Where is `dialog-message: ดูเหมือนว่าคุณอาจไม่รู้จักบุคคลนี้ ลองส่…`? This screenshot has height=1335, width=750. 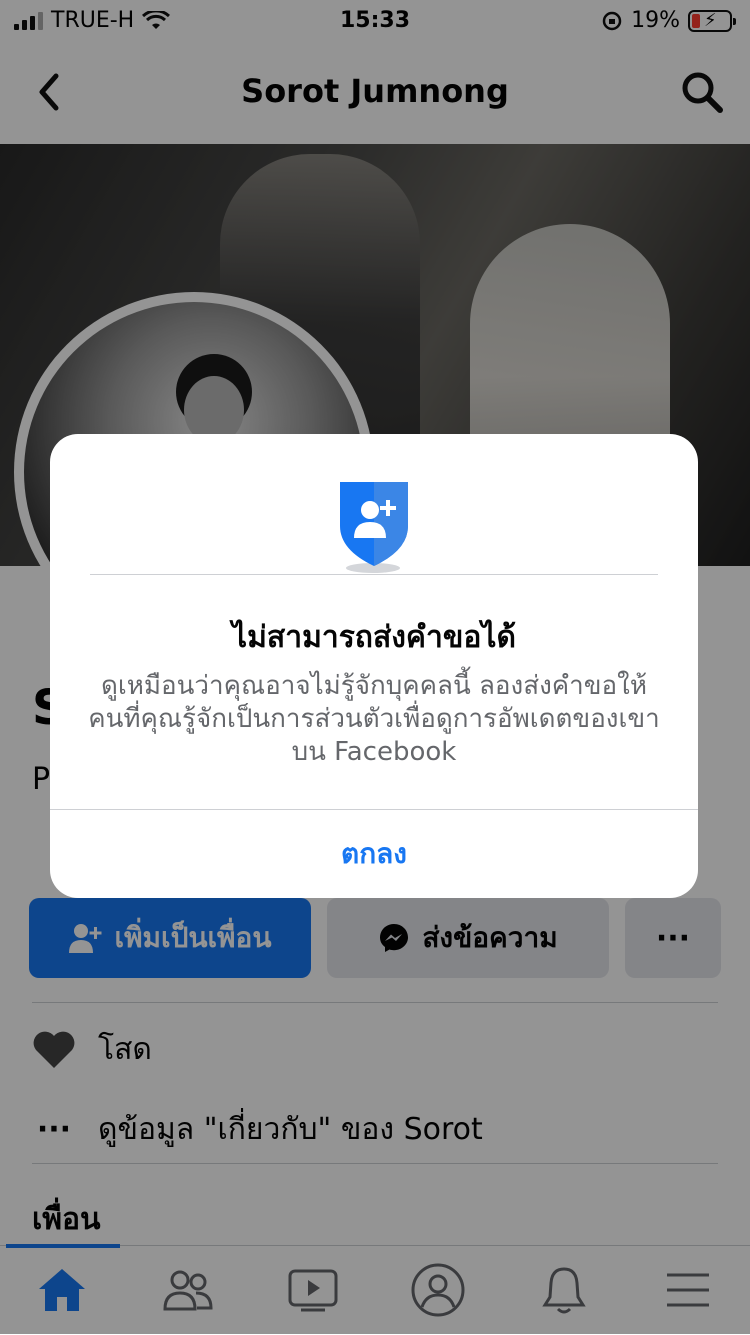
dialog-message: ดูเหมือนว่าคุณอาจไม่รู้จักบุคคลนี้ ลองส่… is located at coordinates (374, 719).